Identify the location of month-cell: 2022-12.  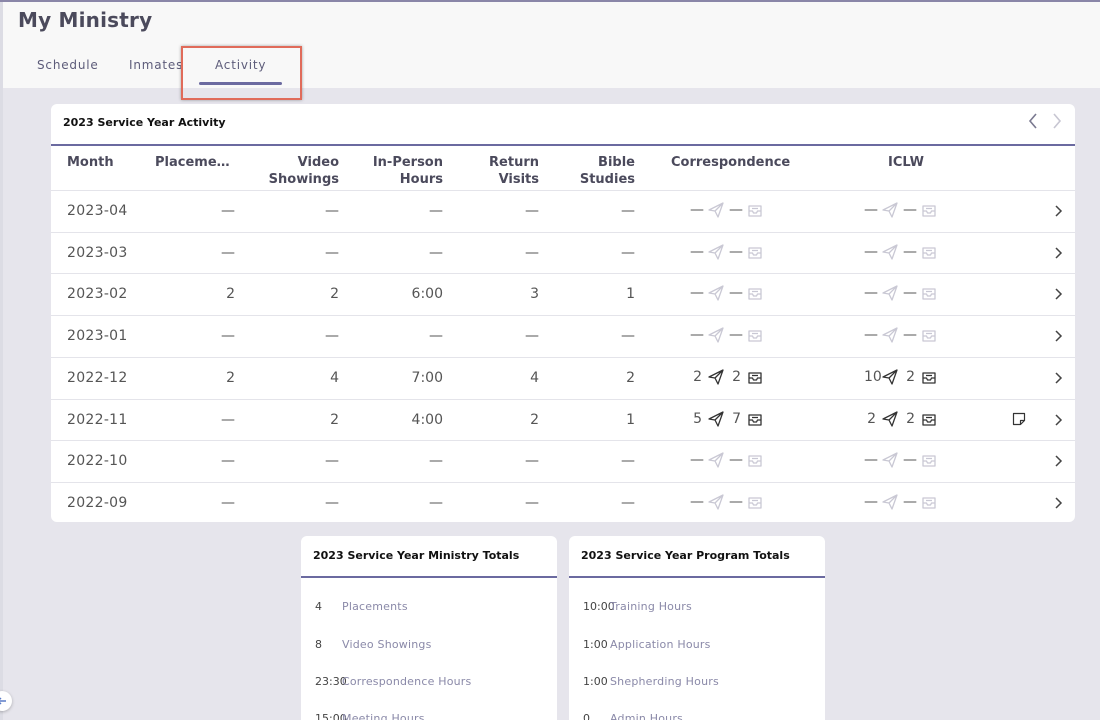
(97, 377).